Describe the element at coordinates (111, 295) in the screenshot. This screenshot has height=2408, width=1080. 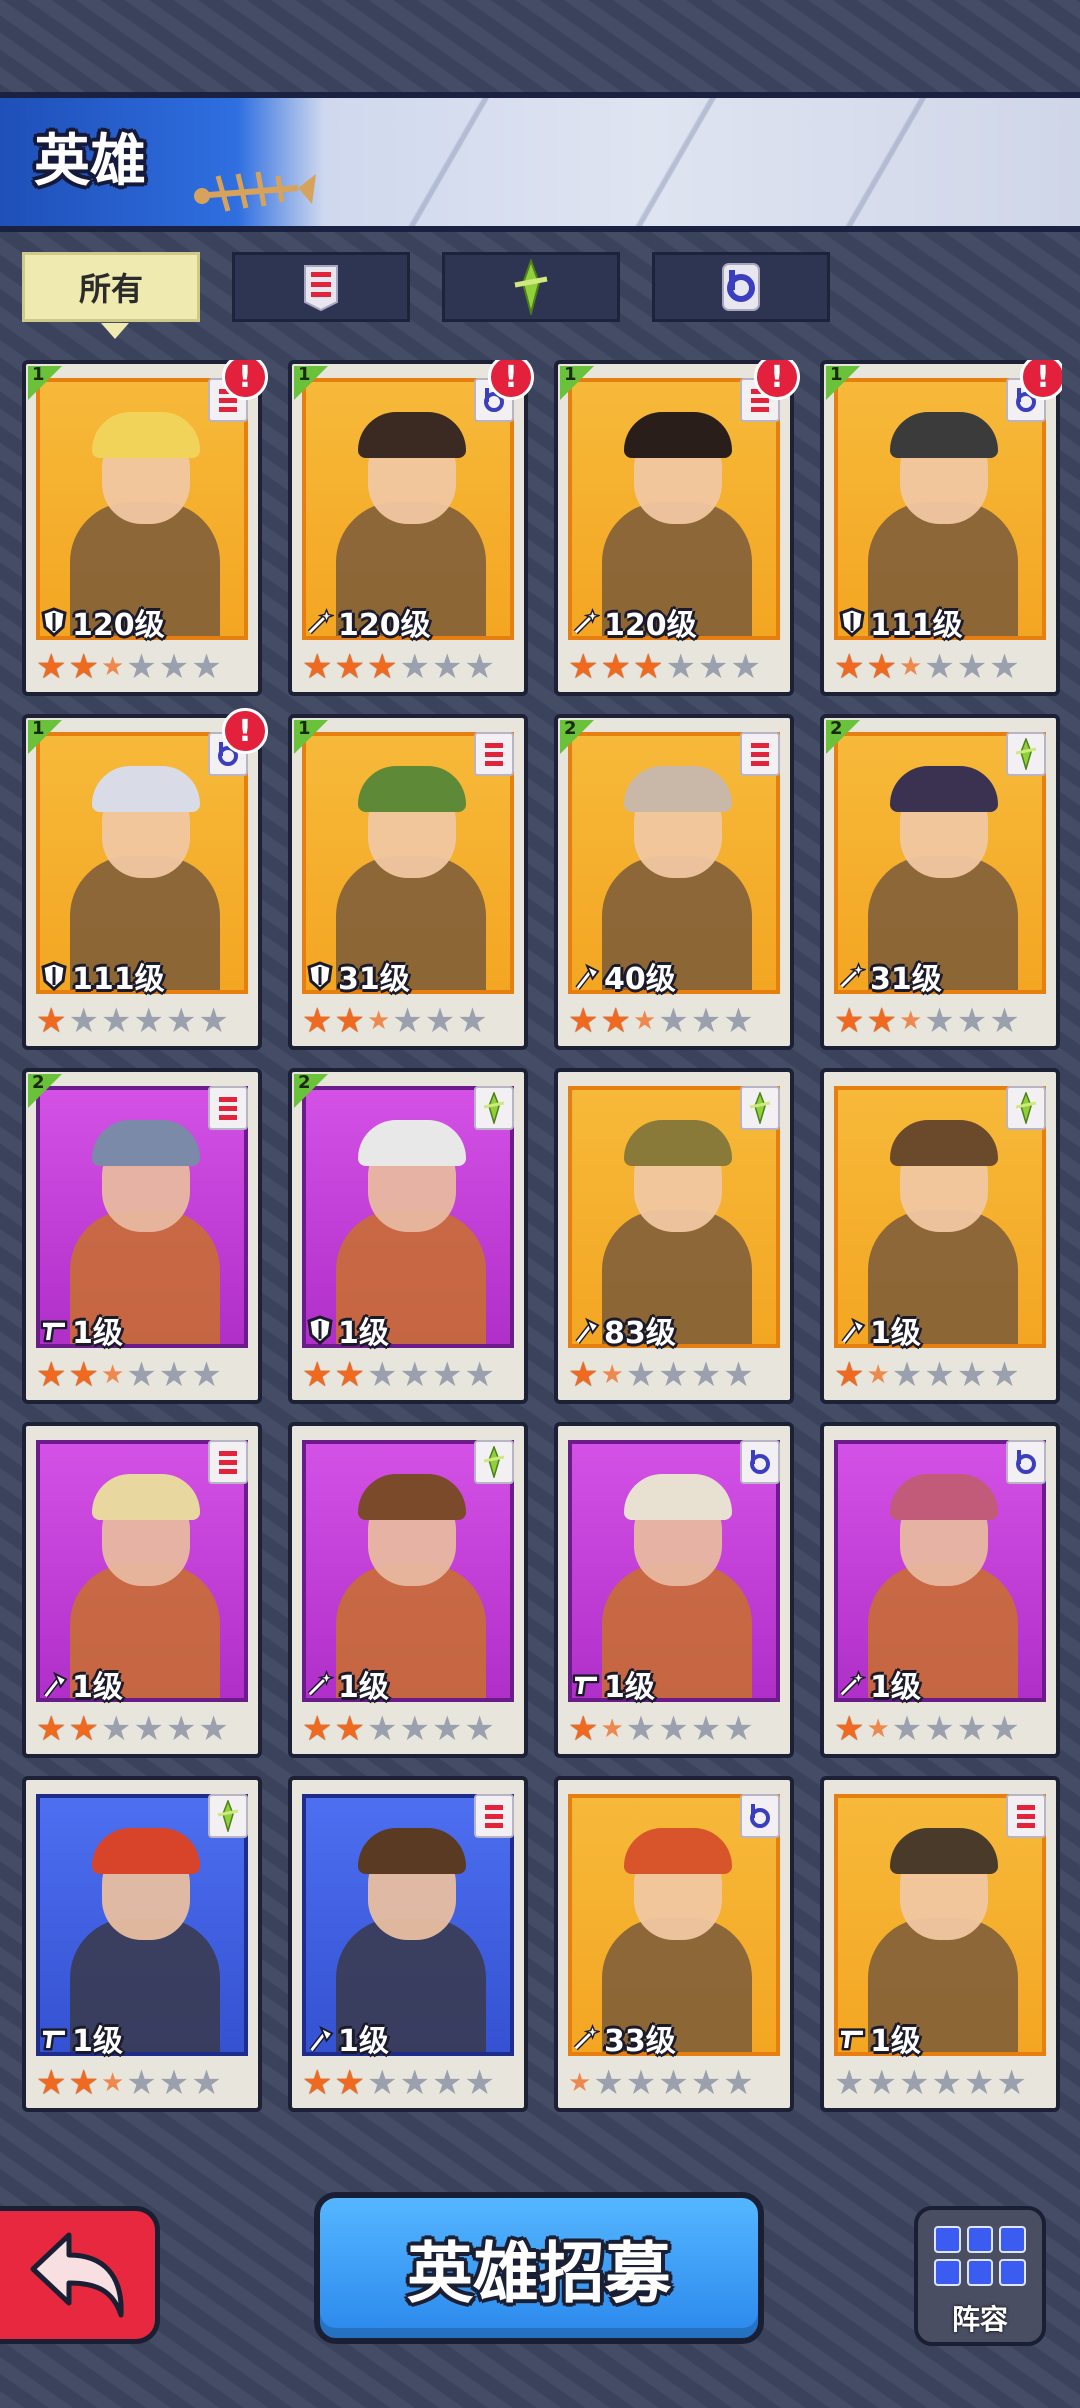
I see `tab-all: 所有` at that location.